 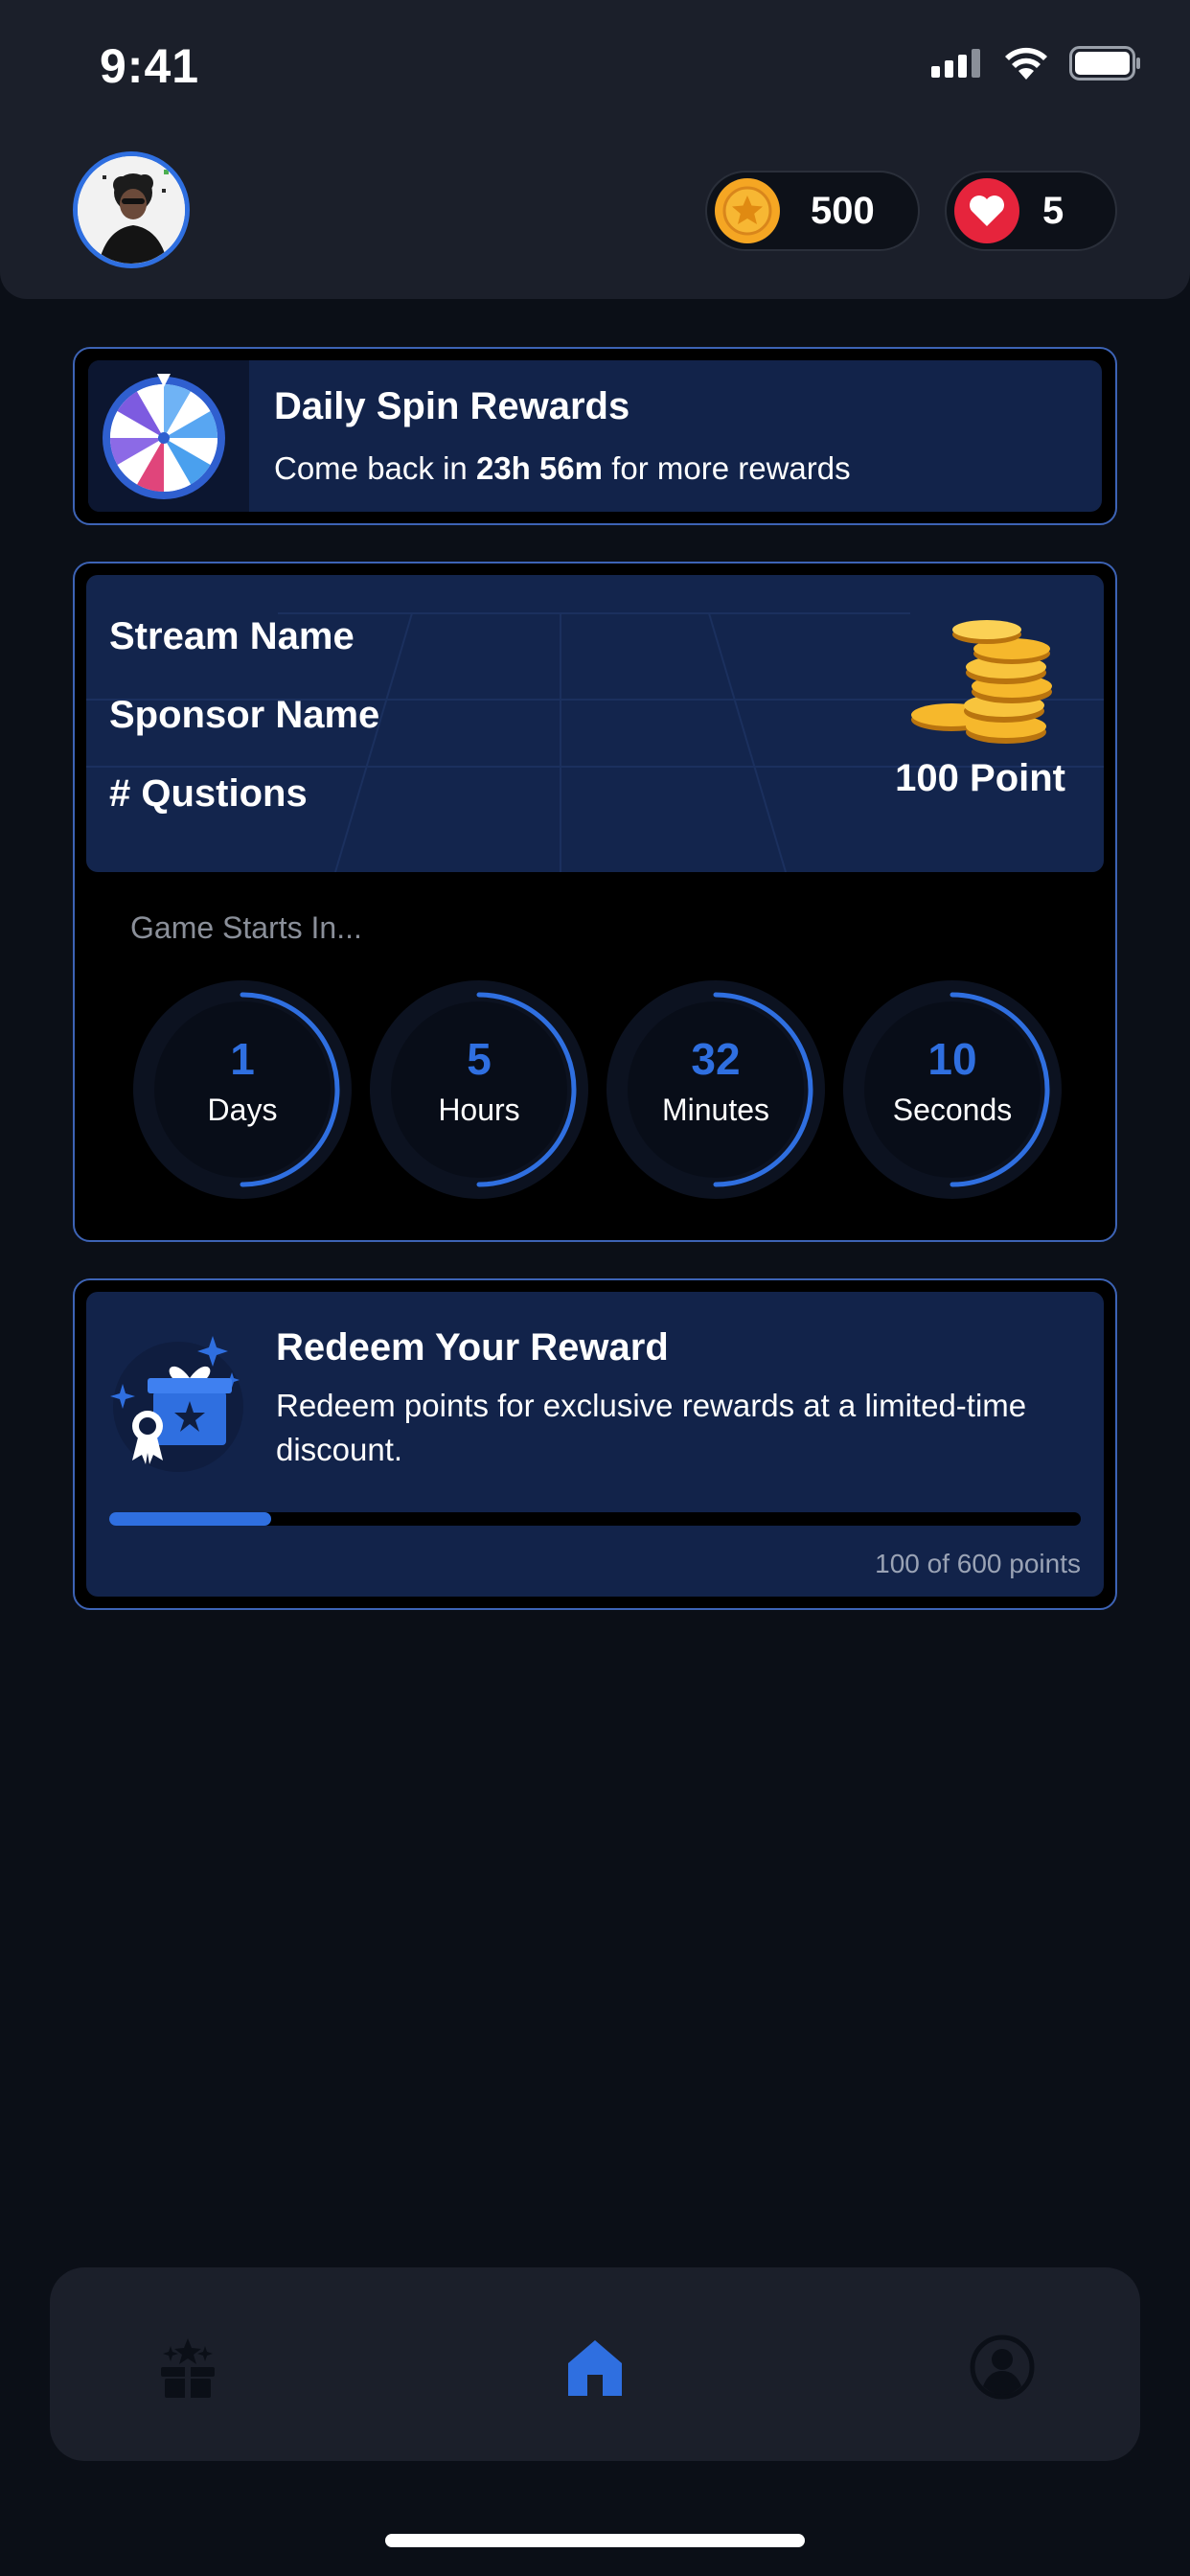 What do you see at coordinates (243, 1059) in the screenshot?
I see `timer-value: 1` at bounding box center [243, 1059].